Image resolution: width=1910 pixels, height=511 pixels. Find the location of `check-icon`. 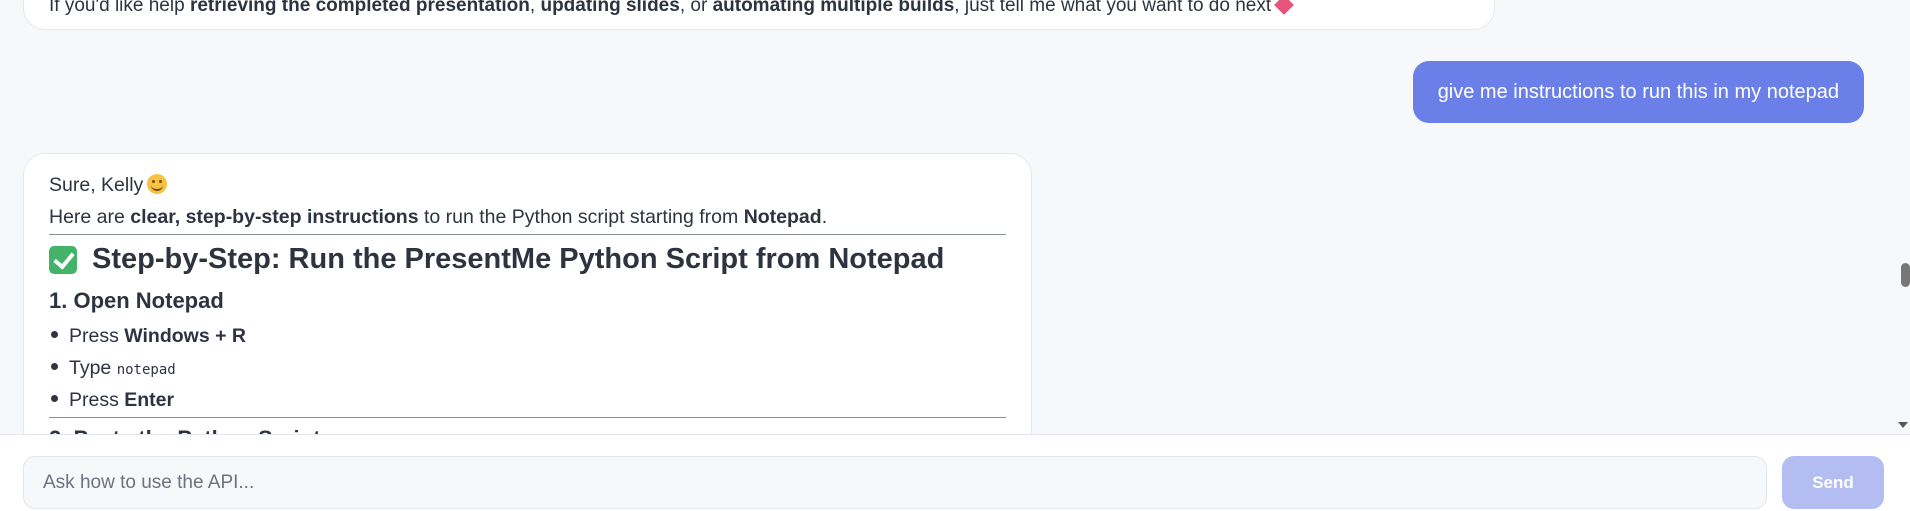

check-icon is located at coordinates (63, 259).